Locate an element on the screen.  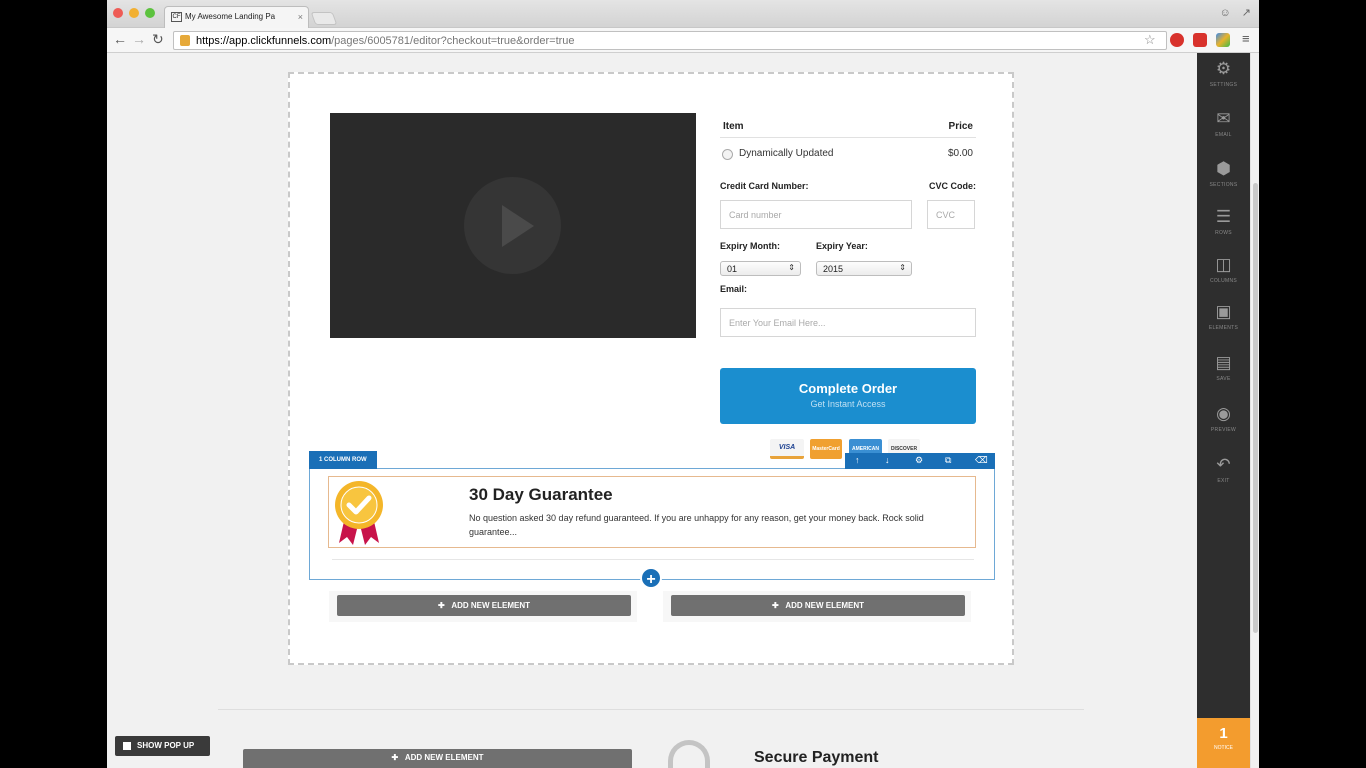
video-placeholder is located at coordinates (513, 225).